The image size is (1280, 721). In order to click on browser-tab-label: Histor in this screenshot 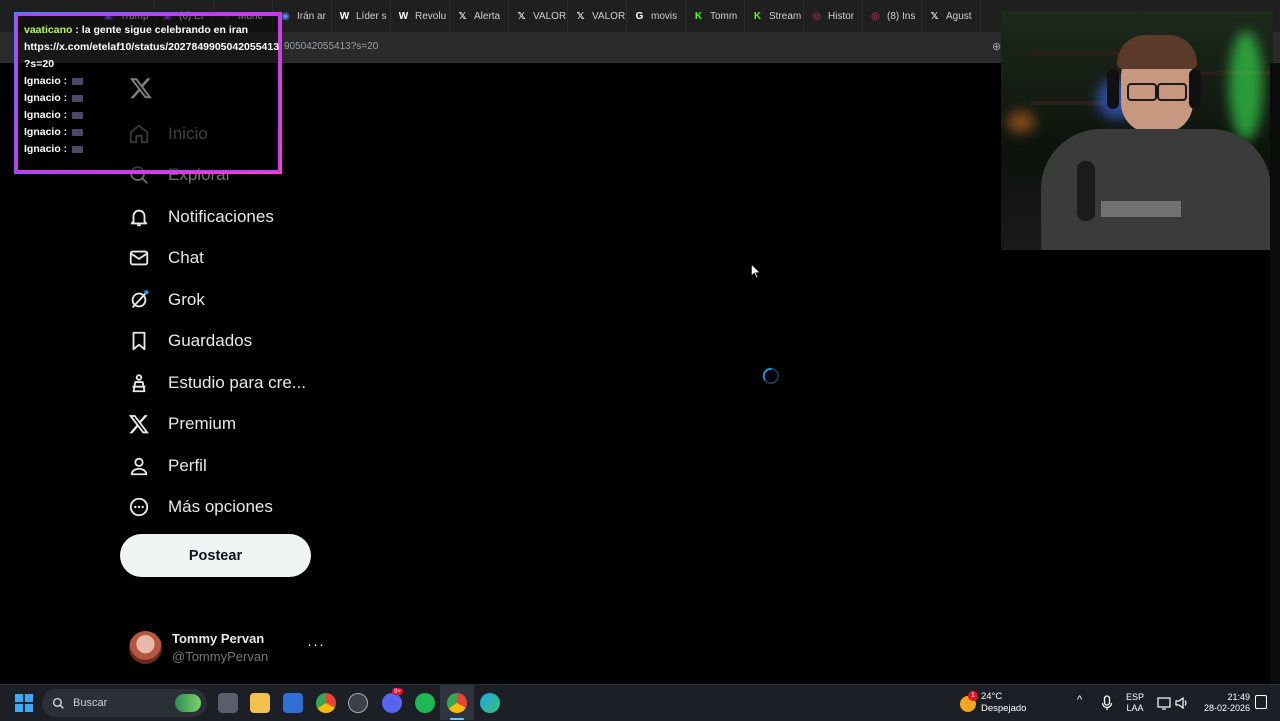, I will do `click(841, 16)`.